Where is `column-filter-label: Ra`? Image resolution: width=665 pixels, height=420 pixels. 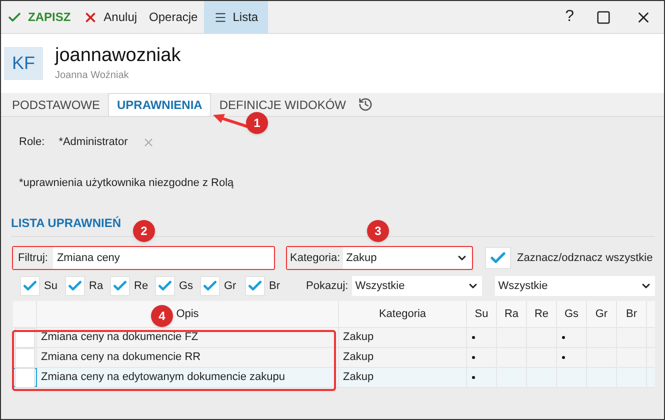
column-filter-label: Ra is located at coordinates (96, 286).